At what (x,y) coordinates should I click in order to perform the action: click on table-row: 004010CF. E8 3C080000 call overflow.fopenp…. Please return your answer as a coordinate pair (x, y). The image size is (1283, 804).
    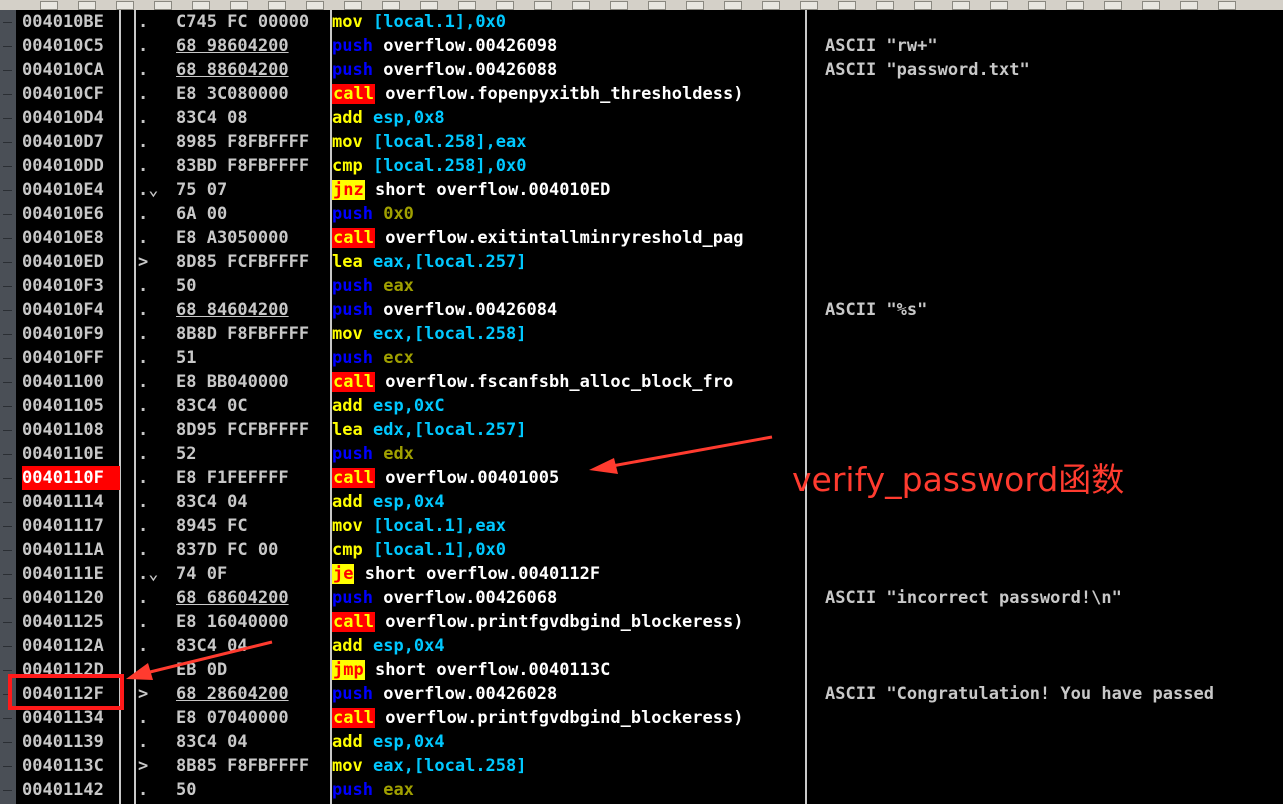
    Looking at the image, I should click on (649, 94).